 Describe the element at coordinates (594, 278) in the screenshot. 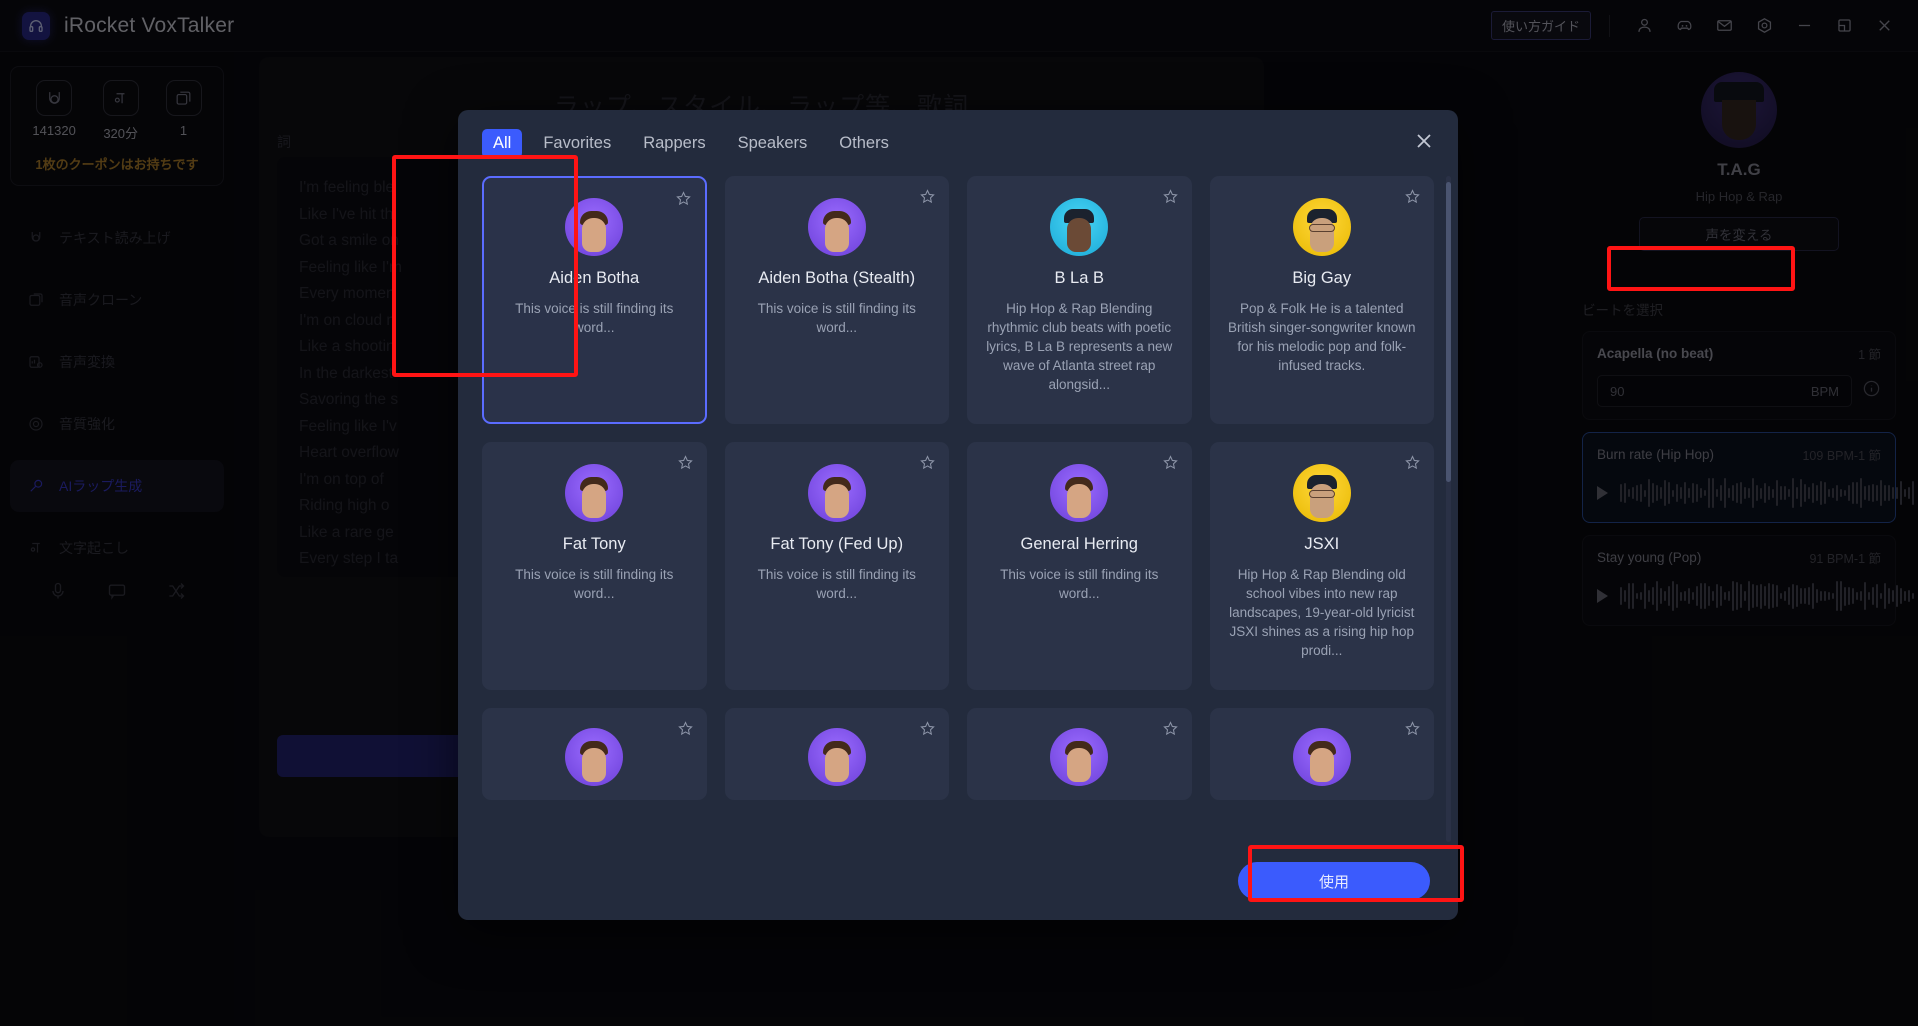

I see `voice-name: Aiden Botha` at that location.